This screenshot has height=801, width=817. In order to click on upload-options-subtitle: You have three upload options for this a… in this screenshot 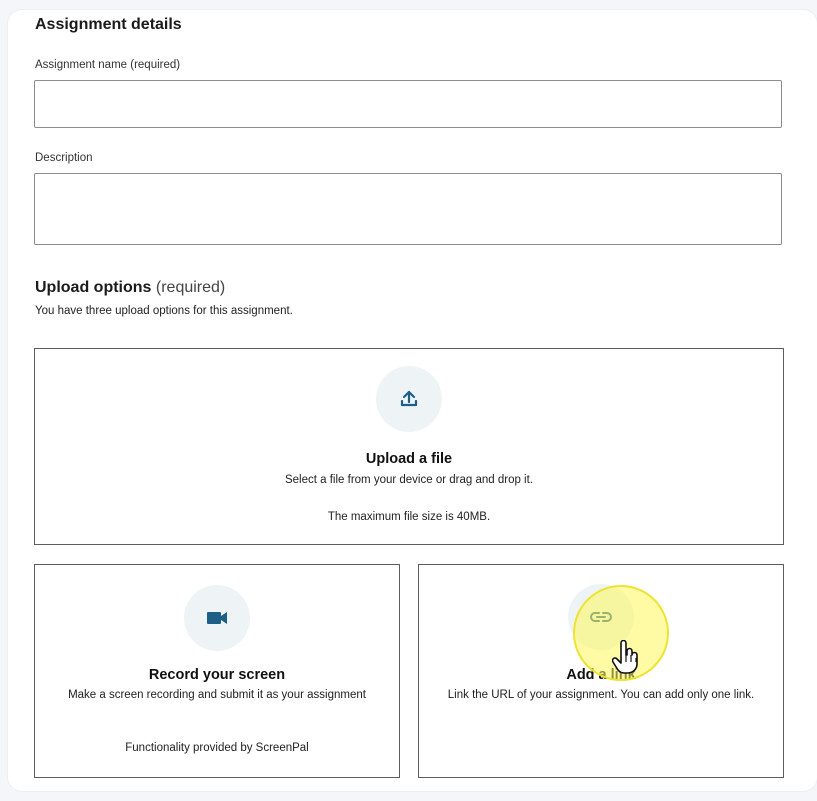, I will do `click(164, 311)`.